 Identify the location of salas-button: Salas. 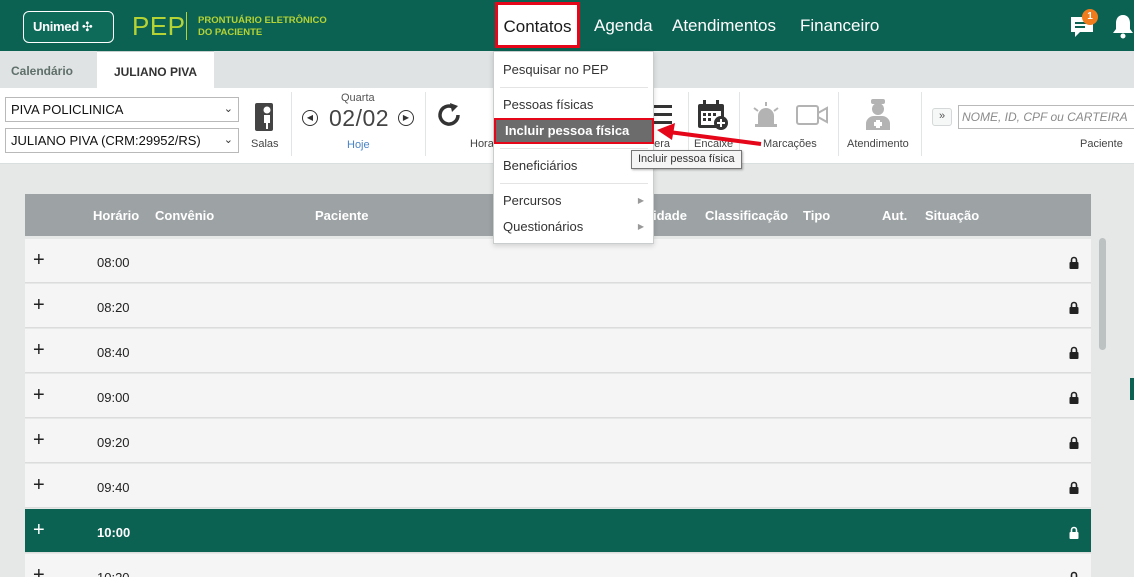
(266, 128).